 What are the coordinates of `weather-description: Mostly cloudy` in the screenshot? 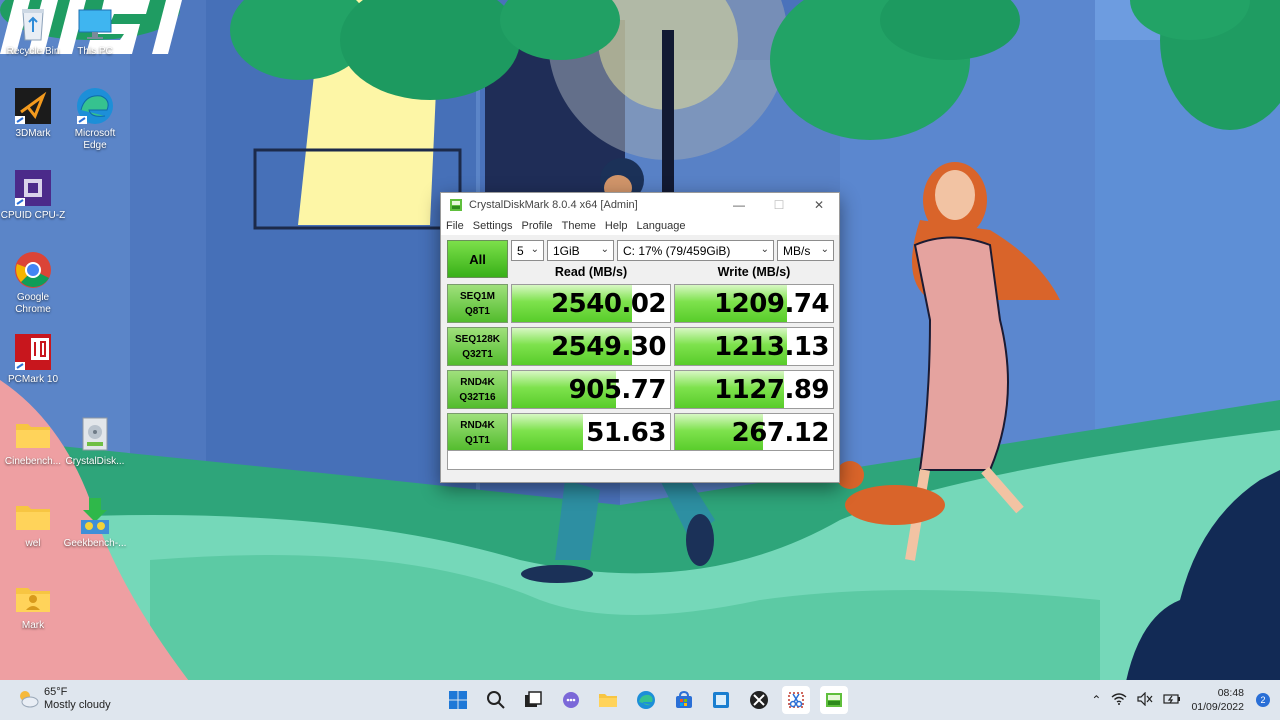 It's located at (77, 705).